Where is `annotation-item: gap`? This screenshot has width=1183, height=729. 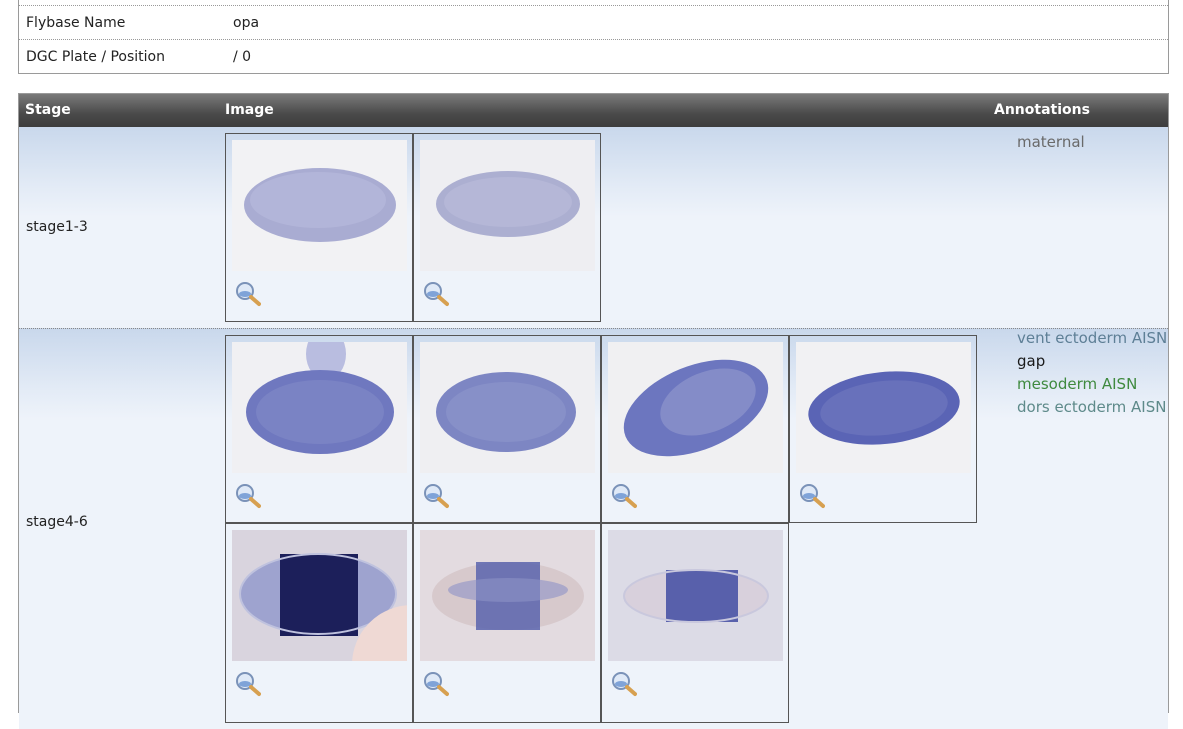 annotation-item: gap is located at coordinates (1092, 361).